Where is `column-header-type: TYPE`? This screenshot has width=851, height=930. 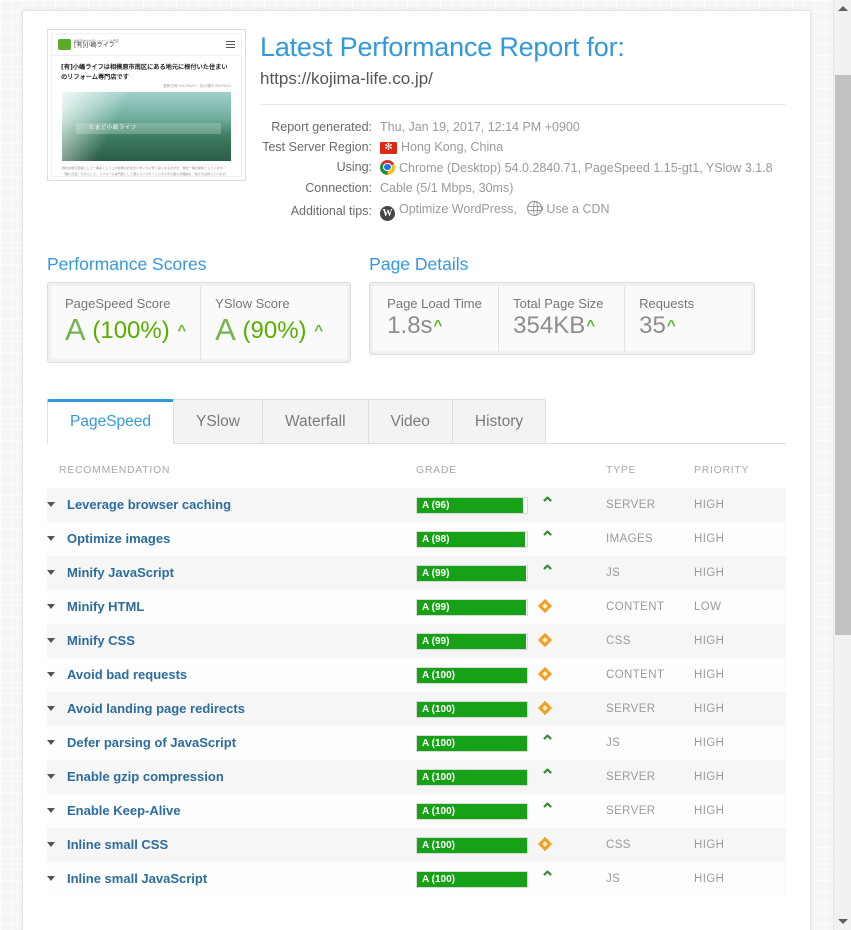 column-header-type: TYPE is located at coordinates (621, 470).